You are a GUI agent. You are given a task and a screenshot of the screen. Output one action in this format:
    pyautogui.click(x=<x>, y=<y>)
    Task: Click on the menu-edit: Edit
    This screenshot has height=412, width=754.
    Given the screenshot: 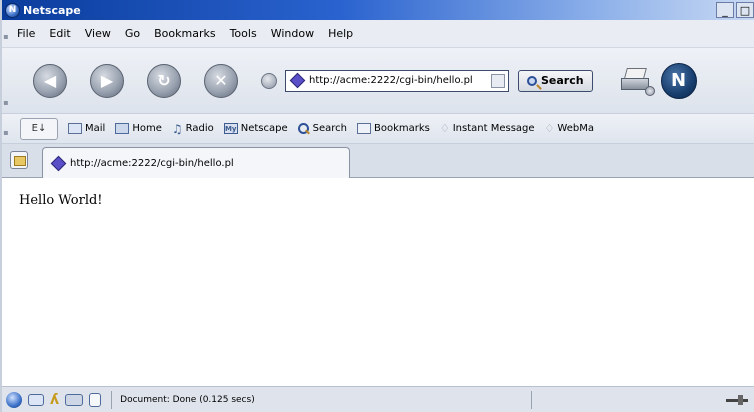 What is the action you would take?
    pyautogui.click(x=59, y=33)
    